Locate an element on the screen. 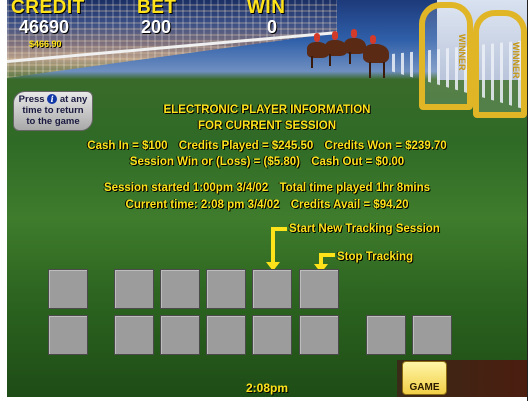  current-time: Current time: 2:08 pm 3/4/02 is located at coordinates (202, 205).